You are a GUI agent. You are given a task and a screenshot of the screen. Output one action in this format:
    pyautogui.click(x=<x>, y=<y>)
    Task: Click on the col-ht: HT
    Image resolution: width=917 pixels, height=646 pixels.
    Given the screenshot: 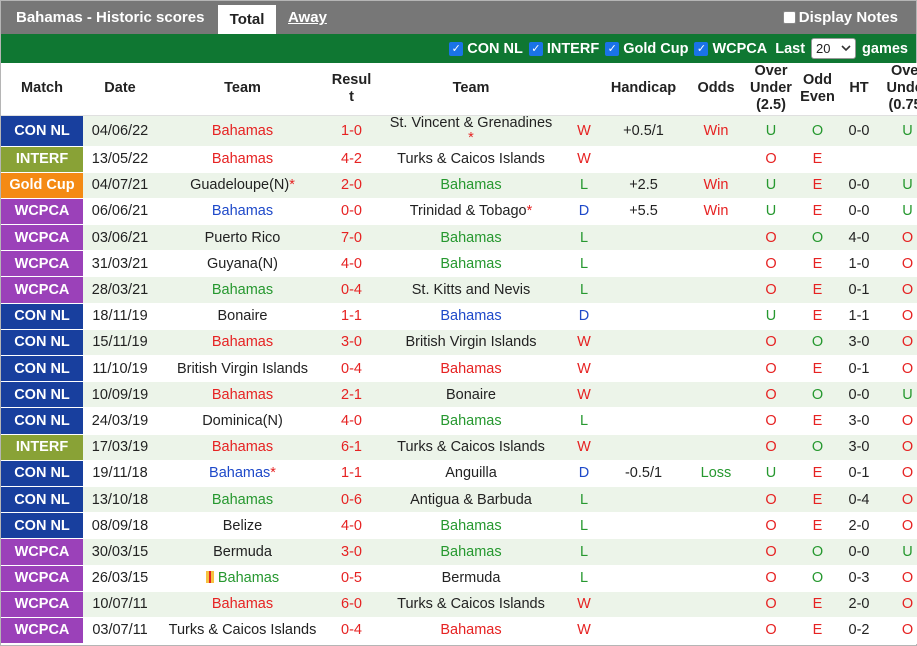 What is the action you would take?
    pyautogui.click(x=859, y=89)
    